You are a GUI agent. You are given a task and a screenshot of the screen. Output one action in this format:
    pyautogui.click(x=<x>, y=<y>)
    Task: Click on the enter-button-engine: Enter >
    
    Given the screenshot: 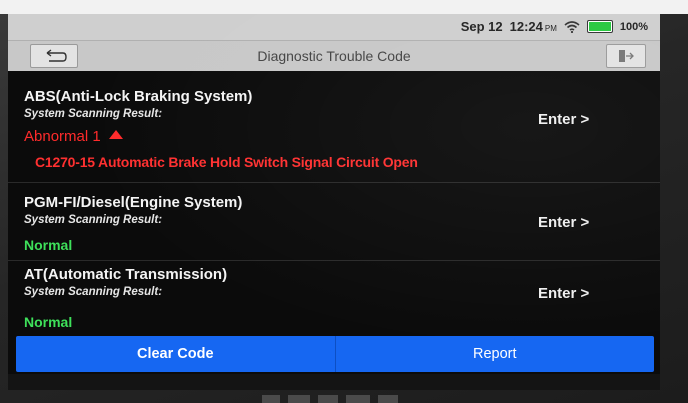 What is the action you would take?
    pyautogui.click(x=563, y=222)
    